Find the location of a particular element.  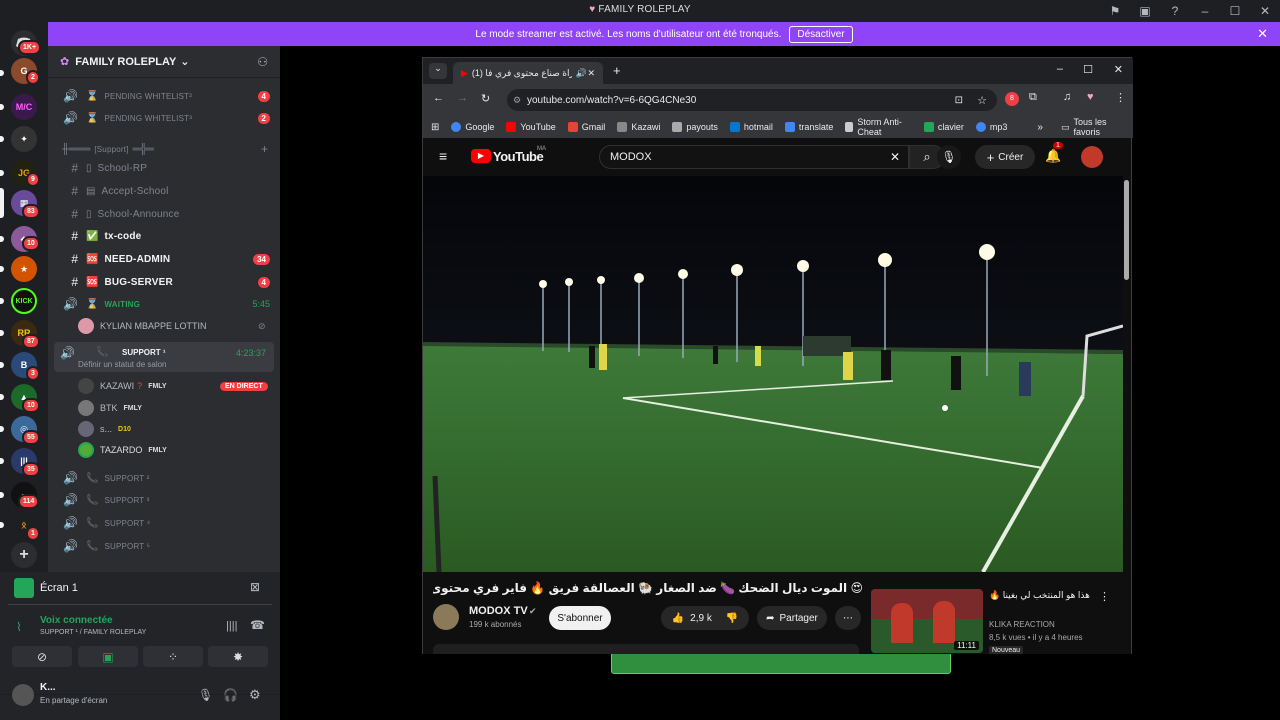

server-icon: M/C is located at coordinates (24, 107).